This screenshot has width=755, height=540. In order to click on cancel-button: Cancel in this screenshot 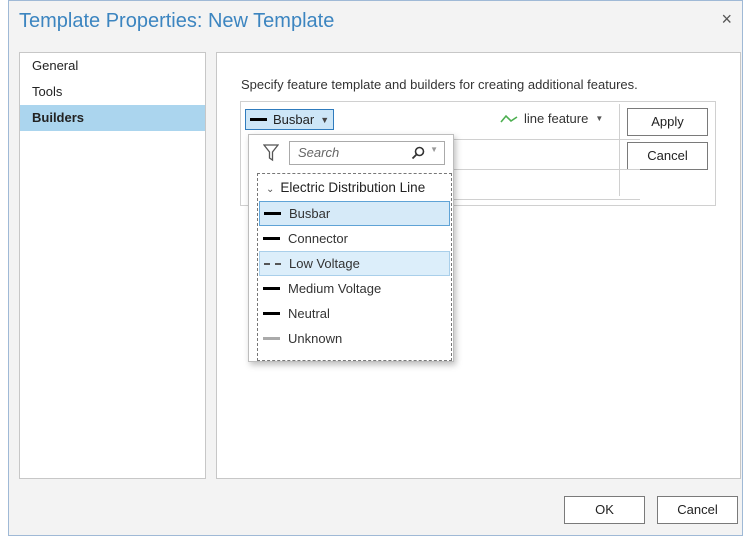, I will do `click(697, 510)`.